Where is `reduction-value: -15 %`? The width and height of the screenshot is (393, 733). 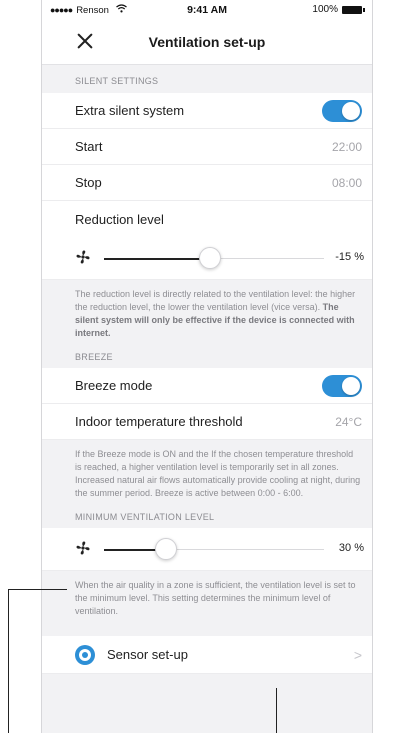 reduction-value: -15 % is located at coordinates (349, 257).